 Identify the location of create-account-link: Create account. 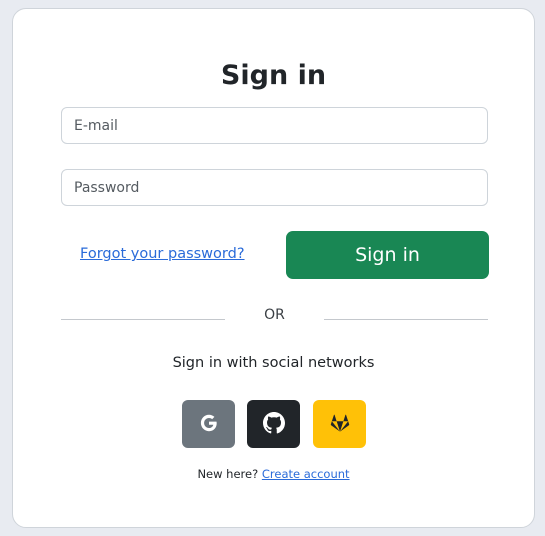
(306, 474).